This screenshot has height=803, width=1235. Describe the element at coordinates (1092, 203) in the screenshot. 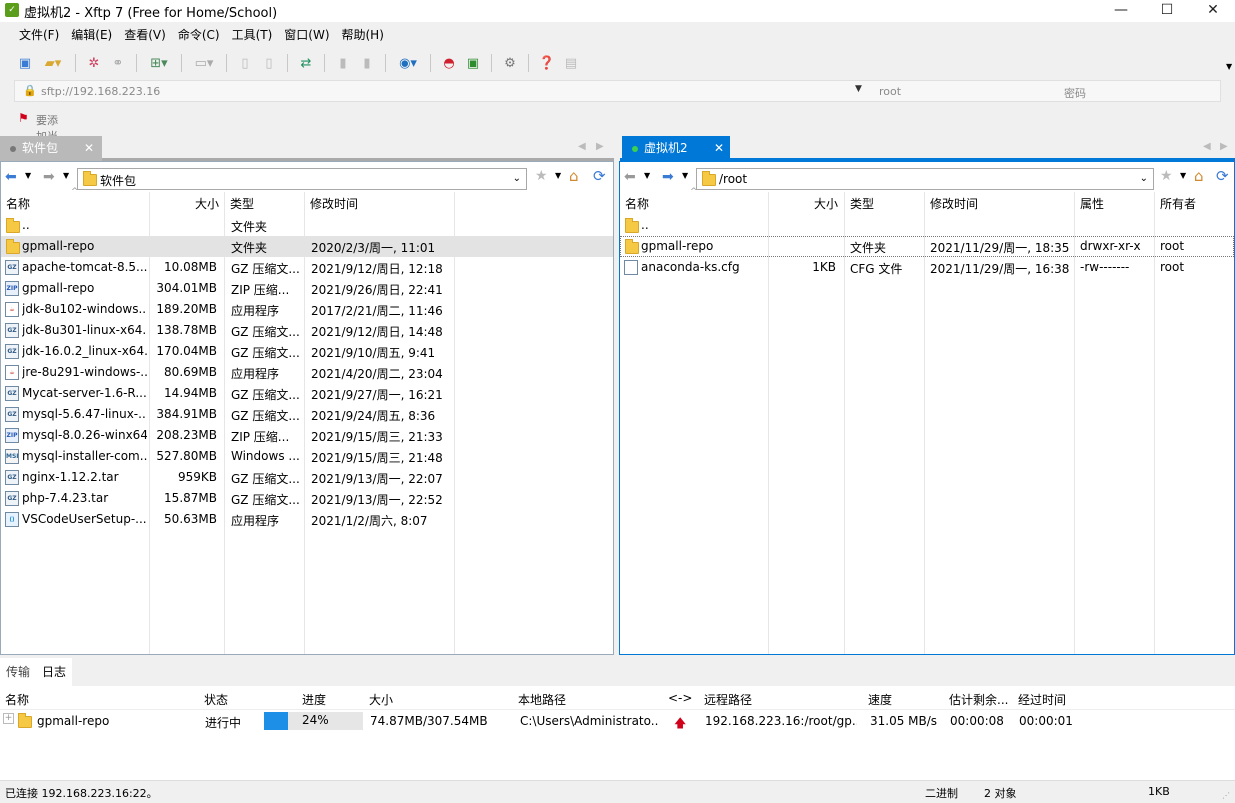

I see `col-attributes: 属性` at that location.